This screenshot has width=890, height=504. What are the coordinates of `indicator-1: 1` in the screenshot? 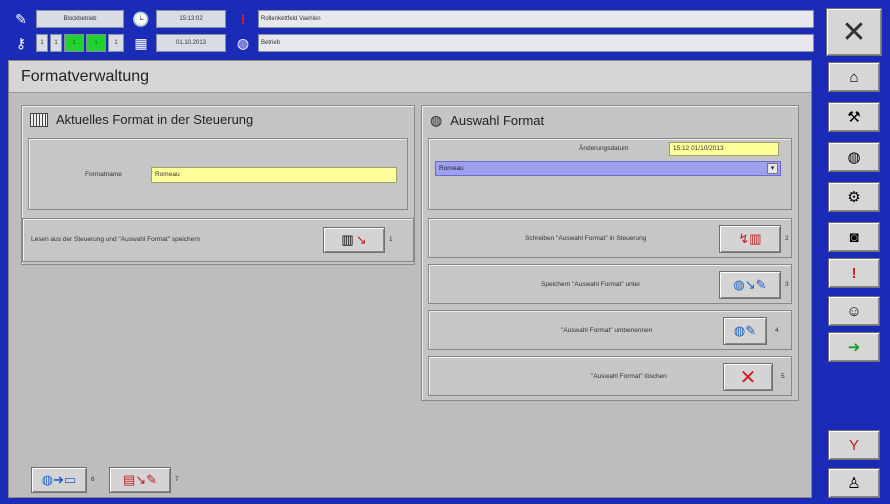 It's located at (42, 43).